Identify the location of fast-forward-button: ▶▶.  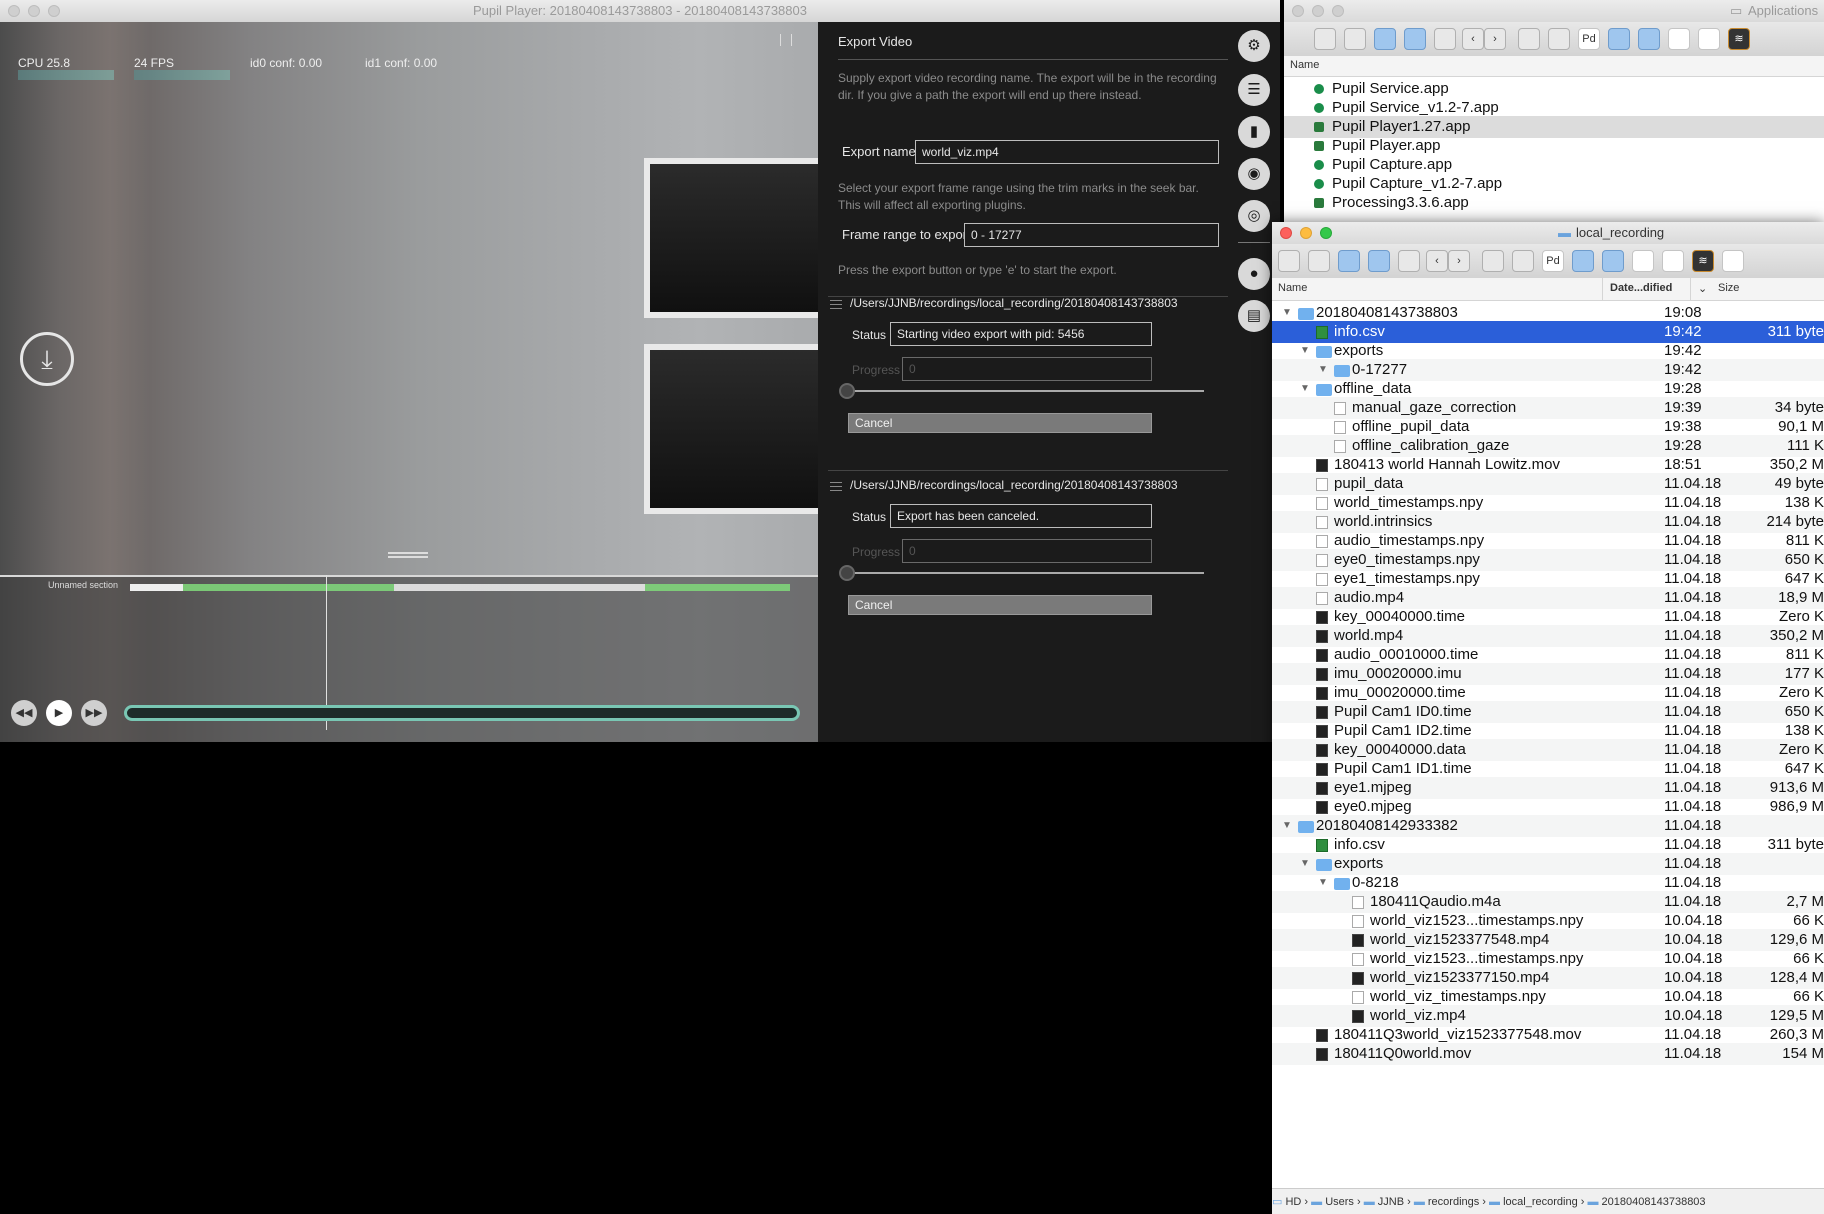
(94, 713).